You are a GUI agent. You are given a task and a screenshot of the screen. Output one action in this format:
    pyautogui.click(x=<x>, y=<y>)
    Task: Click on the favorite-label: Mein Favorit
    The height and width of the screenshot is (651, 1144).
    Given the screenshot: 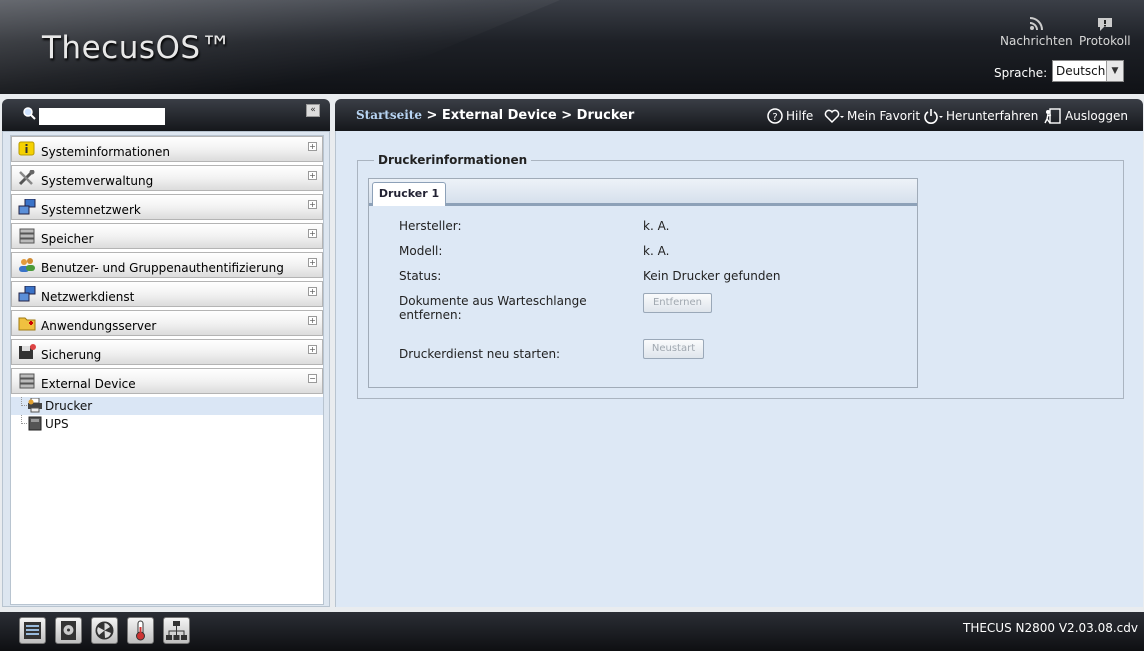 What is the action you would take?
    pyautogui.click(x=884, y=116)
    